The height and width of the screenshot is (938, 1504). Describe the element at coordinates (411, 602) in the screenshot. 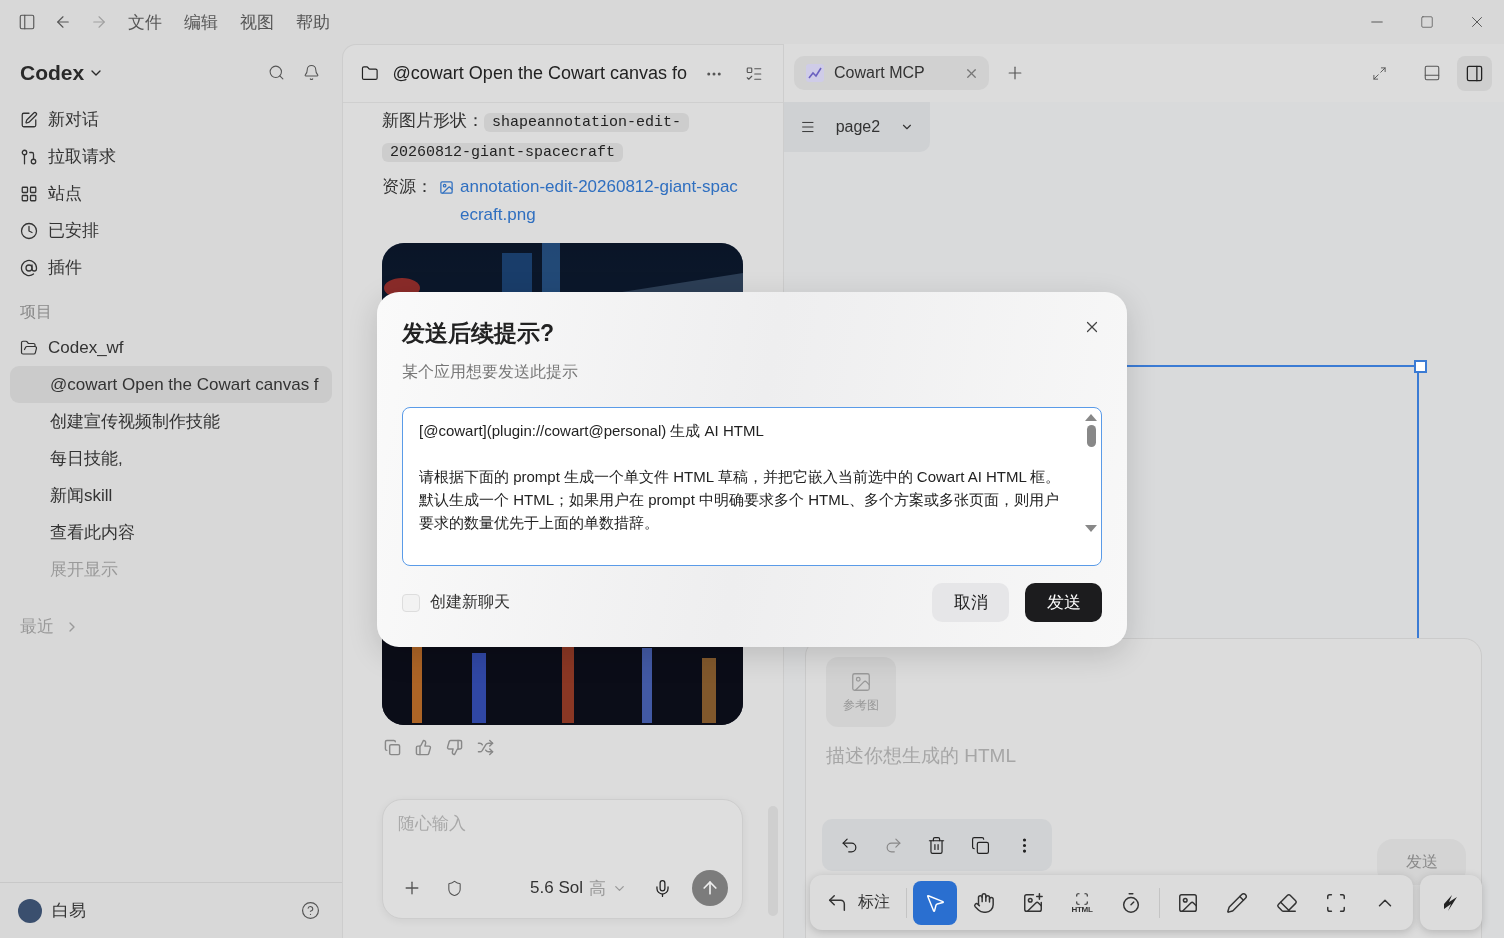

I see `checkbox` at that location.